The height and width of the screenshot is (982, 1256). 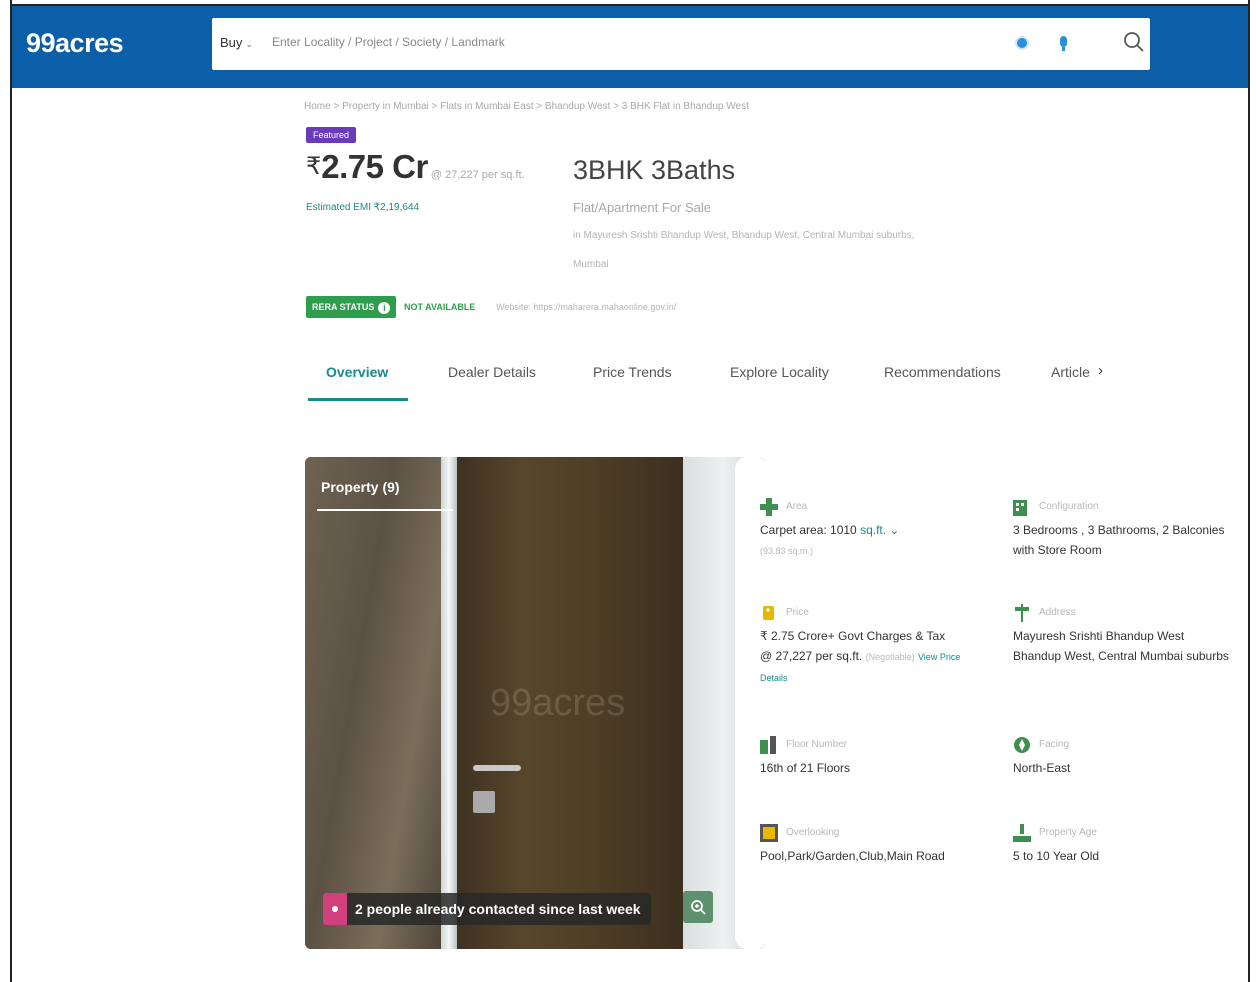 What do you see at coordinates (813, 832) in the screenshot?
I see `overlooking-label: Overlooking` at bounding box center [813, 832].